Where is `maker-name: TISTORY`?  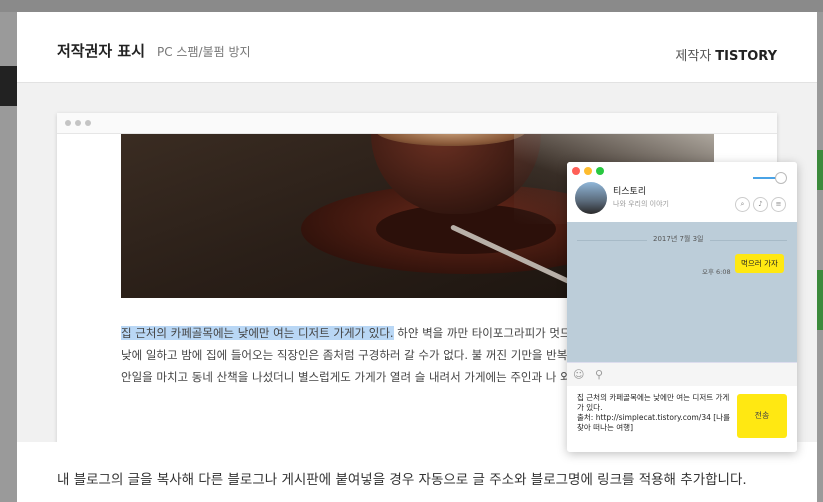
maker-name: TISTORY is located at coordinates (746, 56).